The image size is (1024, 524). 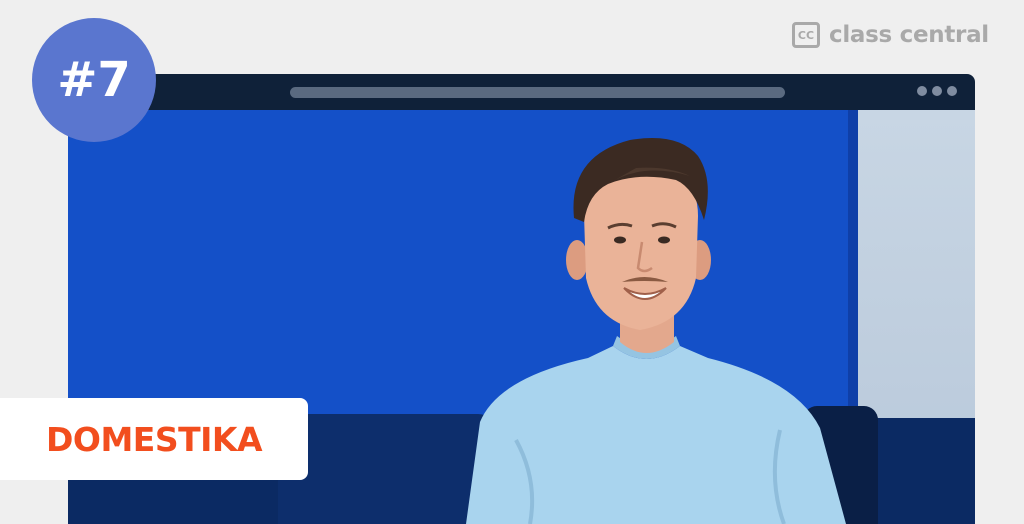 I want to click on right-eye, so click(x=664, y=240).